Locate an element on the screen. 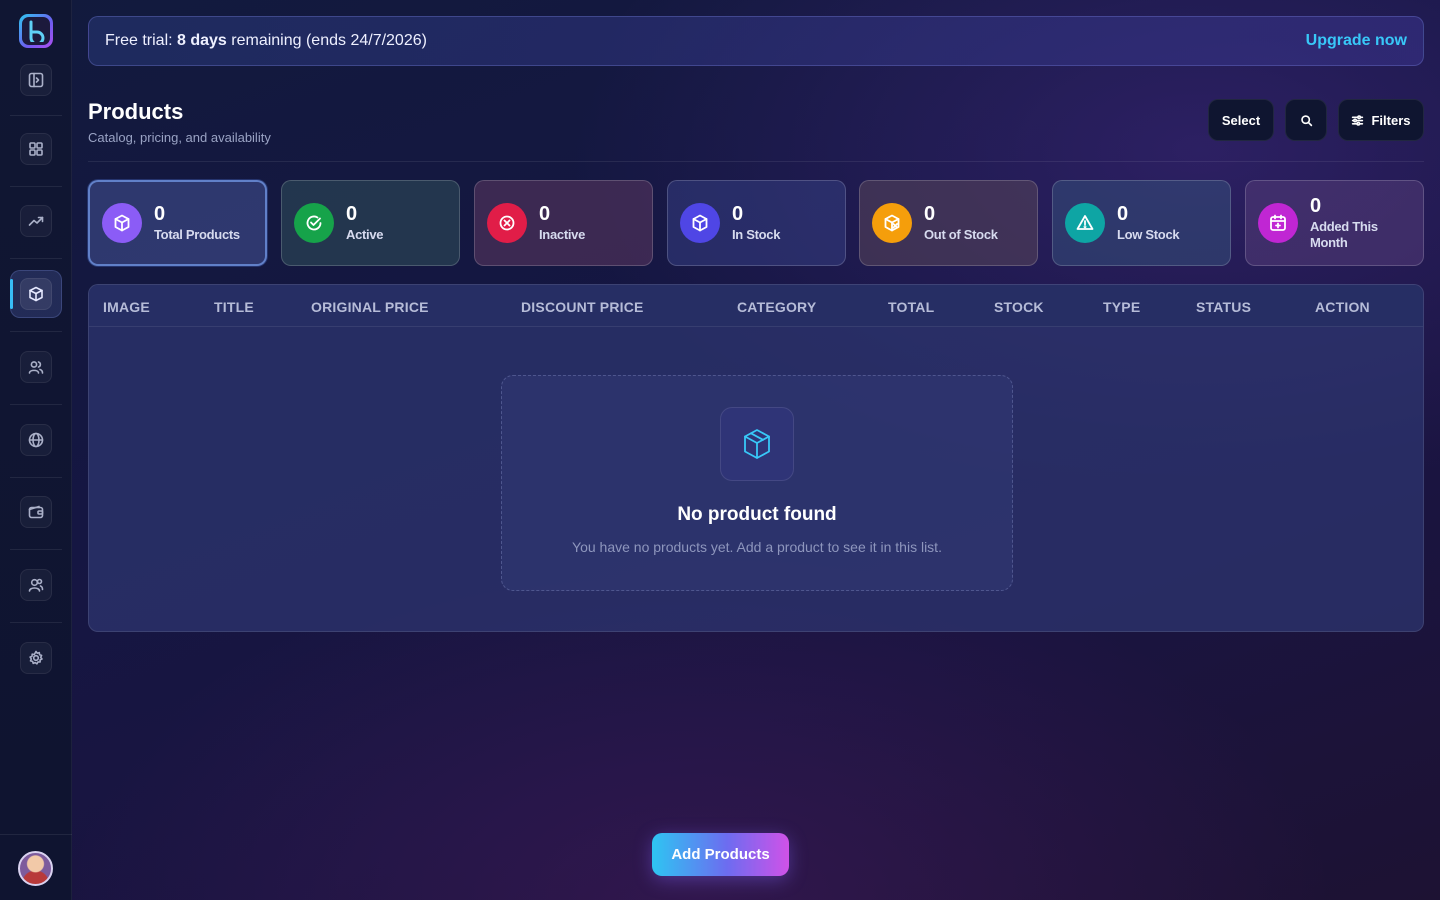 Image resolution: width=1440 pixels, height=900 pixels. sidebar-item-analytics is located at coordinates (36, 221).